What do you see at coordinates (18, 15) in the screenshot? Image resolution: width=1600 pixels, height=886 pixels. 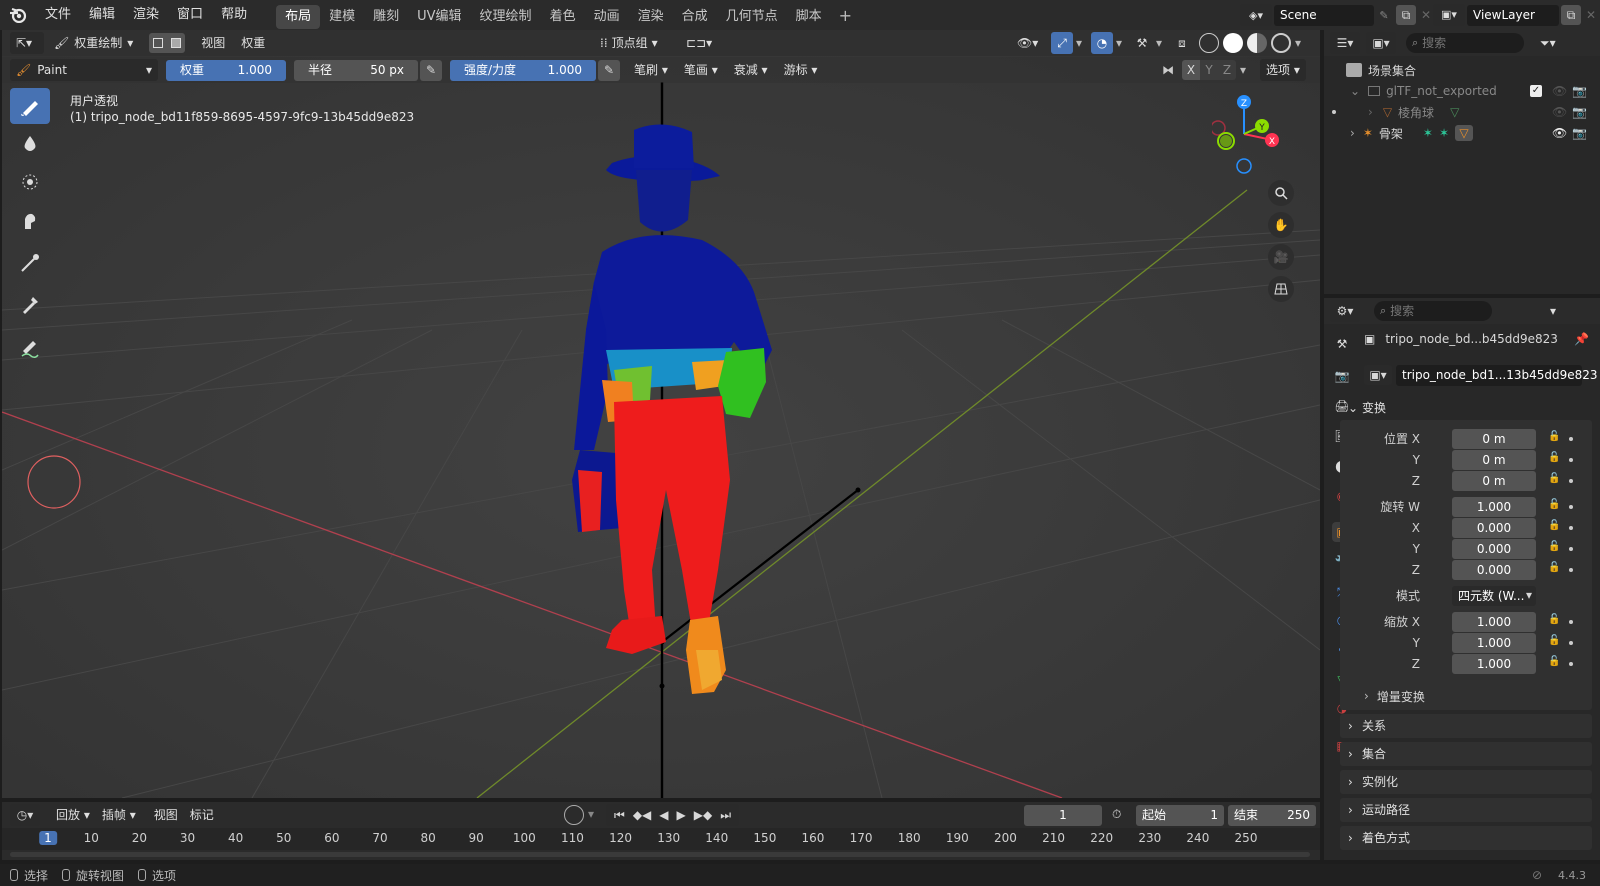 I see `blender-logo-icon` at bounding box center [18, 15].